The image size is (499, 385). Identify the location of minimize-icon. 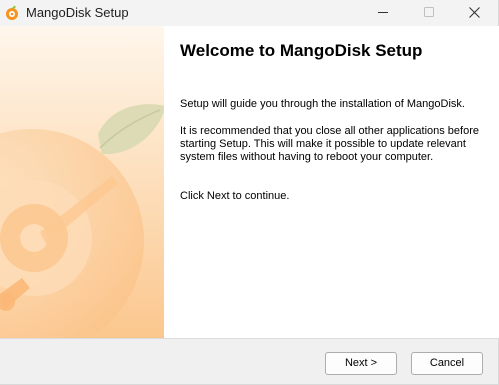
(383, 12).